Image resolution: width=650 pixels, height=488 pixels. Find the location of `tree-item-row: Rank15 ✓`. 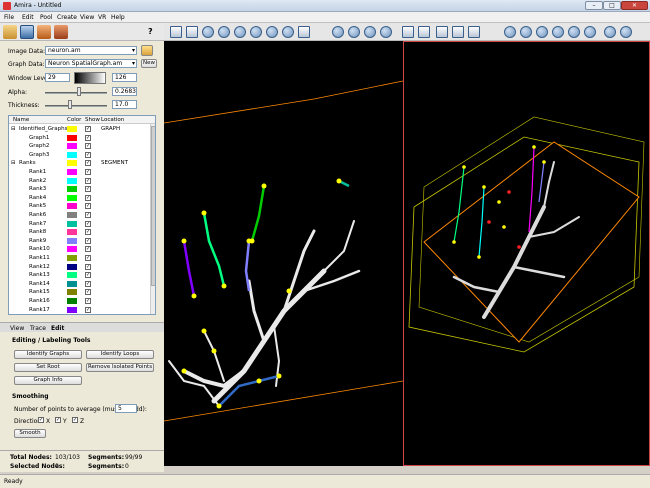

tree-item-row: Rank15 ✓ is located at coordinates (79, 292).